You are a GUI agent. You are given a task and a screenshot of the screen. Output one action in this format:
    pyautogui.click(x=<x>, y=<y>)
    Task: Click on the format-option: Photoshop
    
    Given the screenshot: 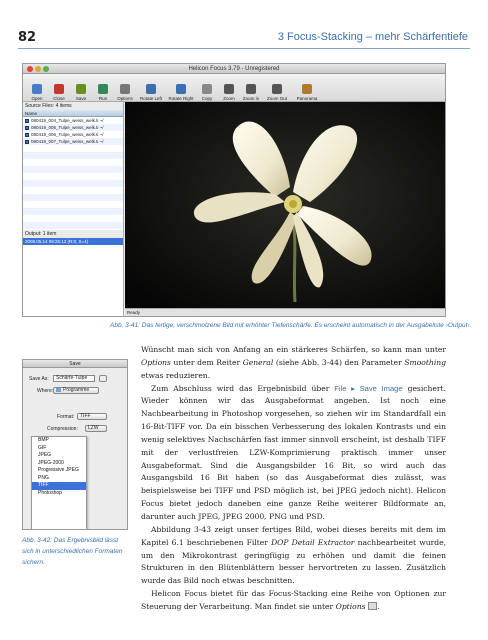 What is the action you would take?
    pyautogui.click(x=59, y=494)
    